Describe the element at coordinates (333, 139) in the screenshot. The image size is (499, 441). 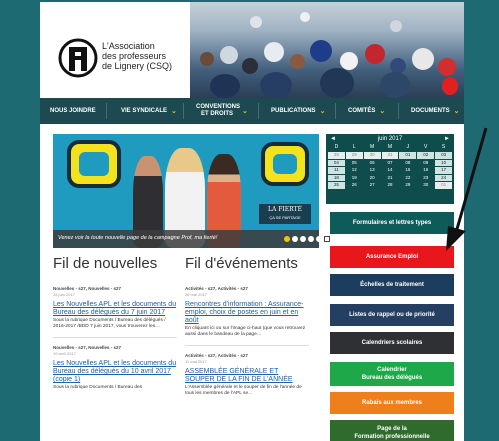
I see `previous-month-icon: ◄` at that location.